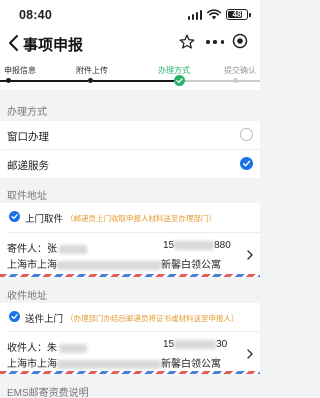  I want to click on battery-level: 48, so click(237, 14).